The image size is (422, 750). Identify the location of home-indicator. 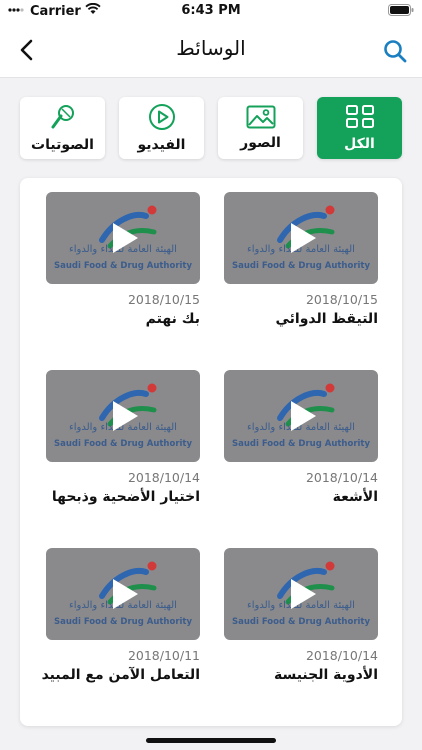
(211, 740).